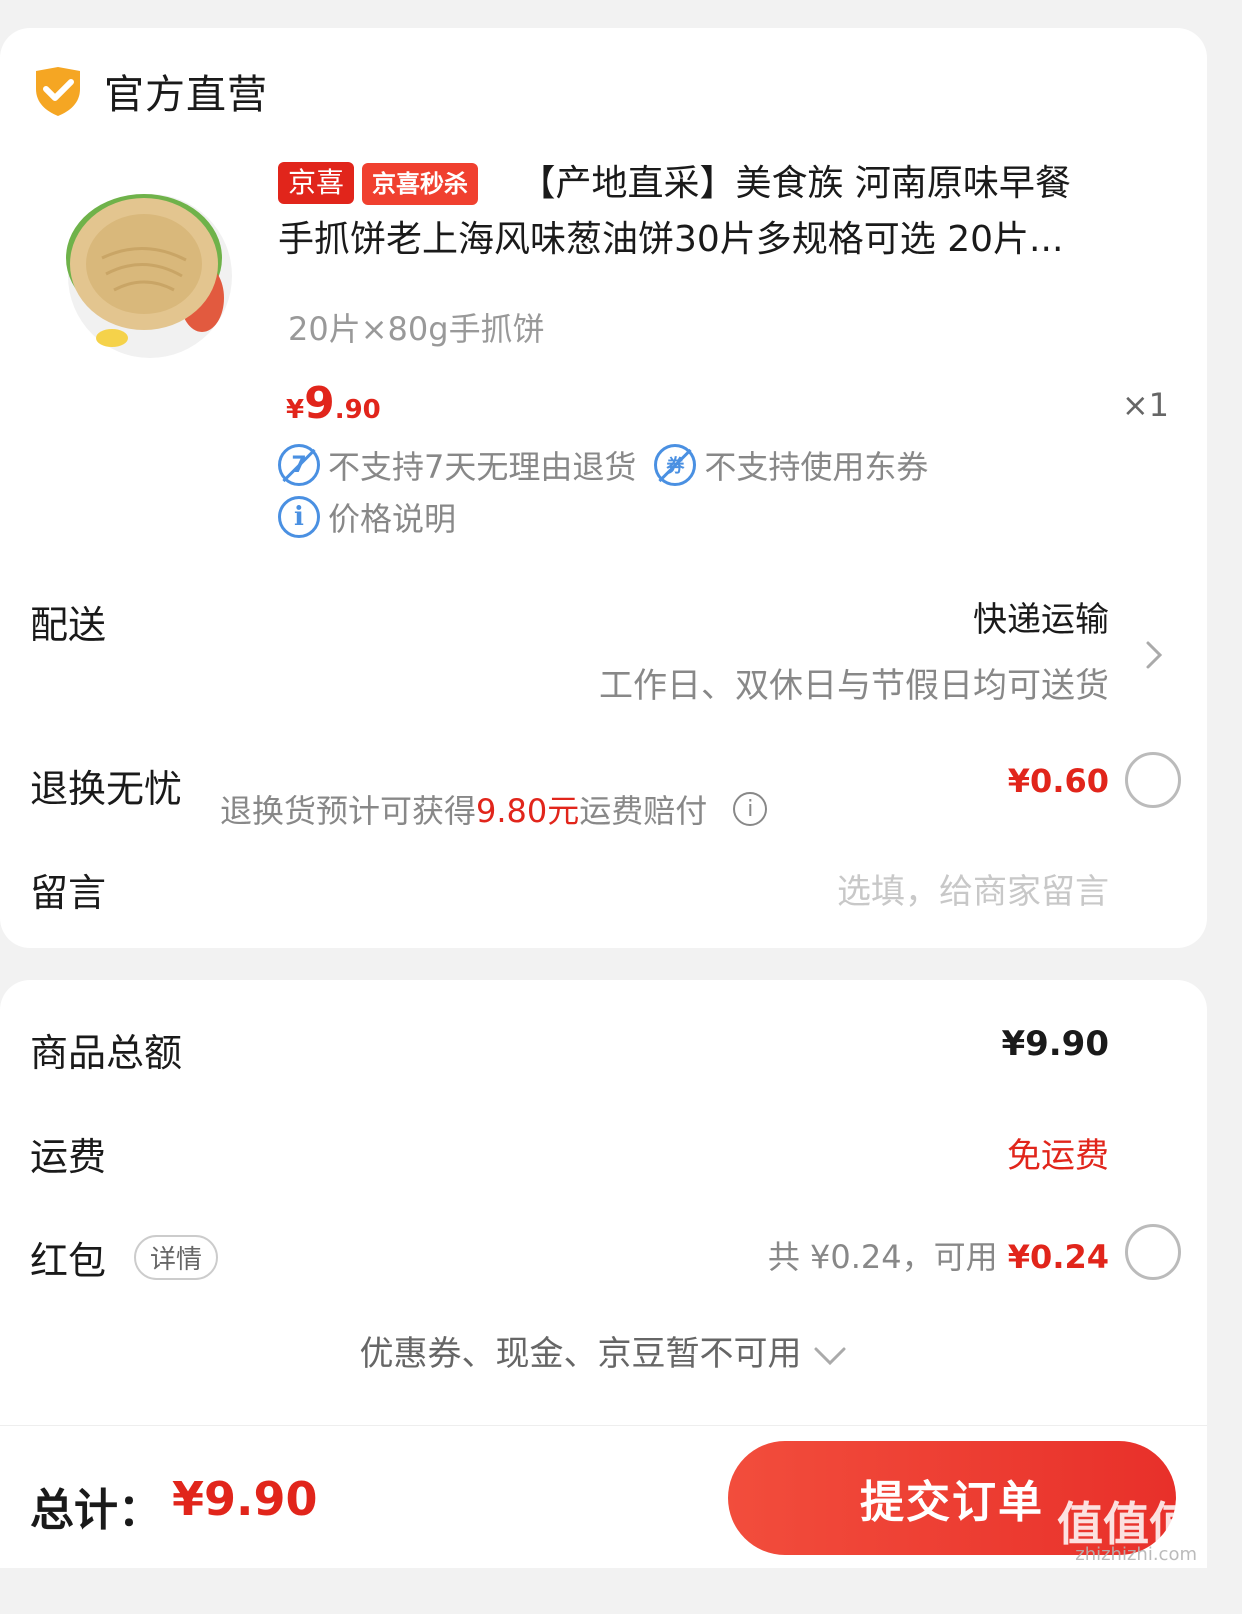 This screenshot has width=1242, height=1614. Describe the element at coordinates (795, 183) in the screenshot. I see `title-line-1: 【产地直采】美食族 河南原味早餐` at that location.